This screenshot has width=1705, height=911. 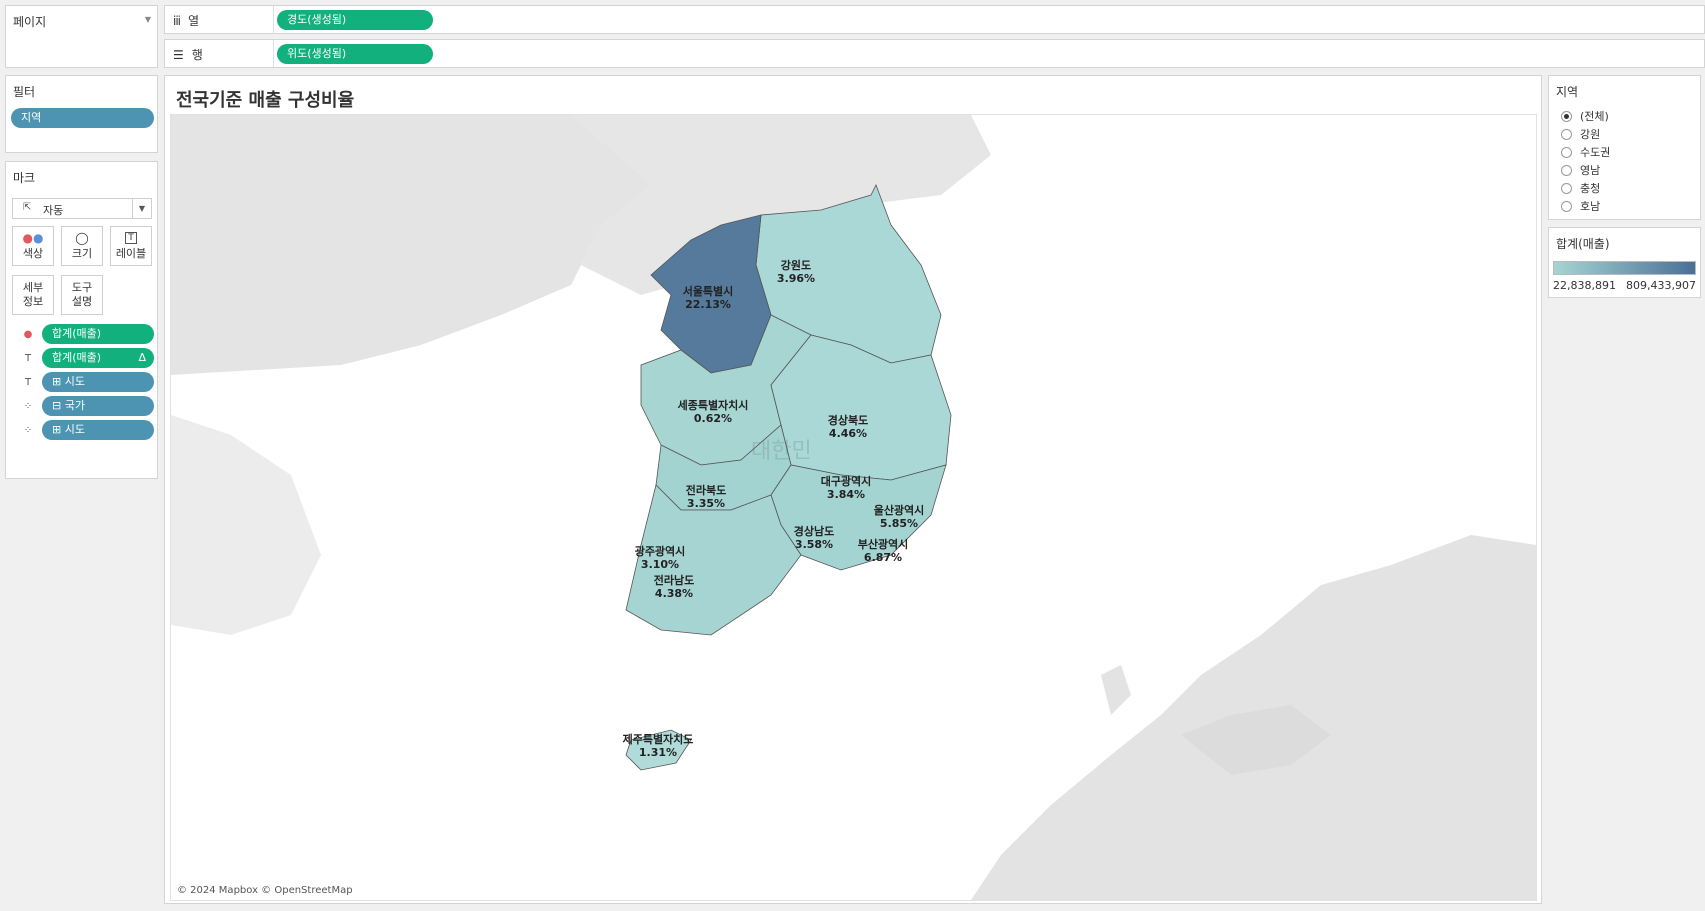 What do you see at coordinates (1585, 116) in the screenshot?
I see `radio-option-all: (전체)` at bounding box center [1585, 116].